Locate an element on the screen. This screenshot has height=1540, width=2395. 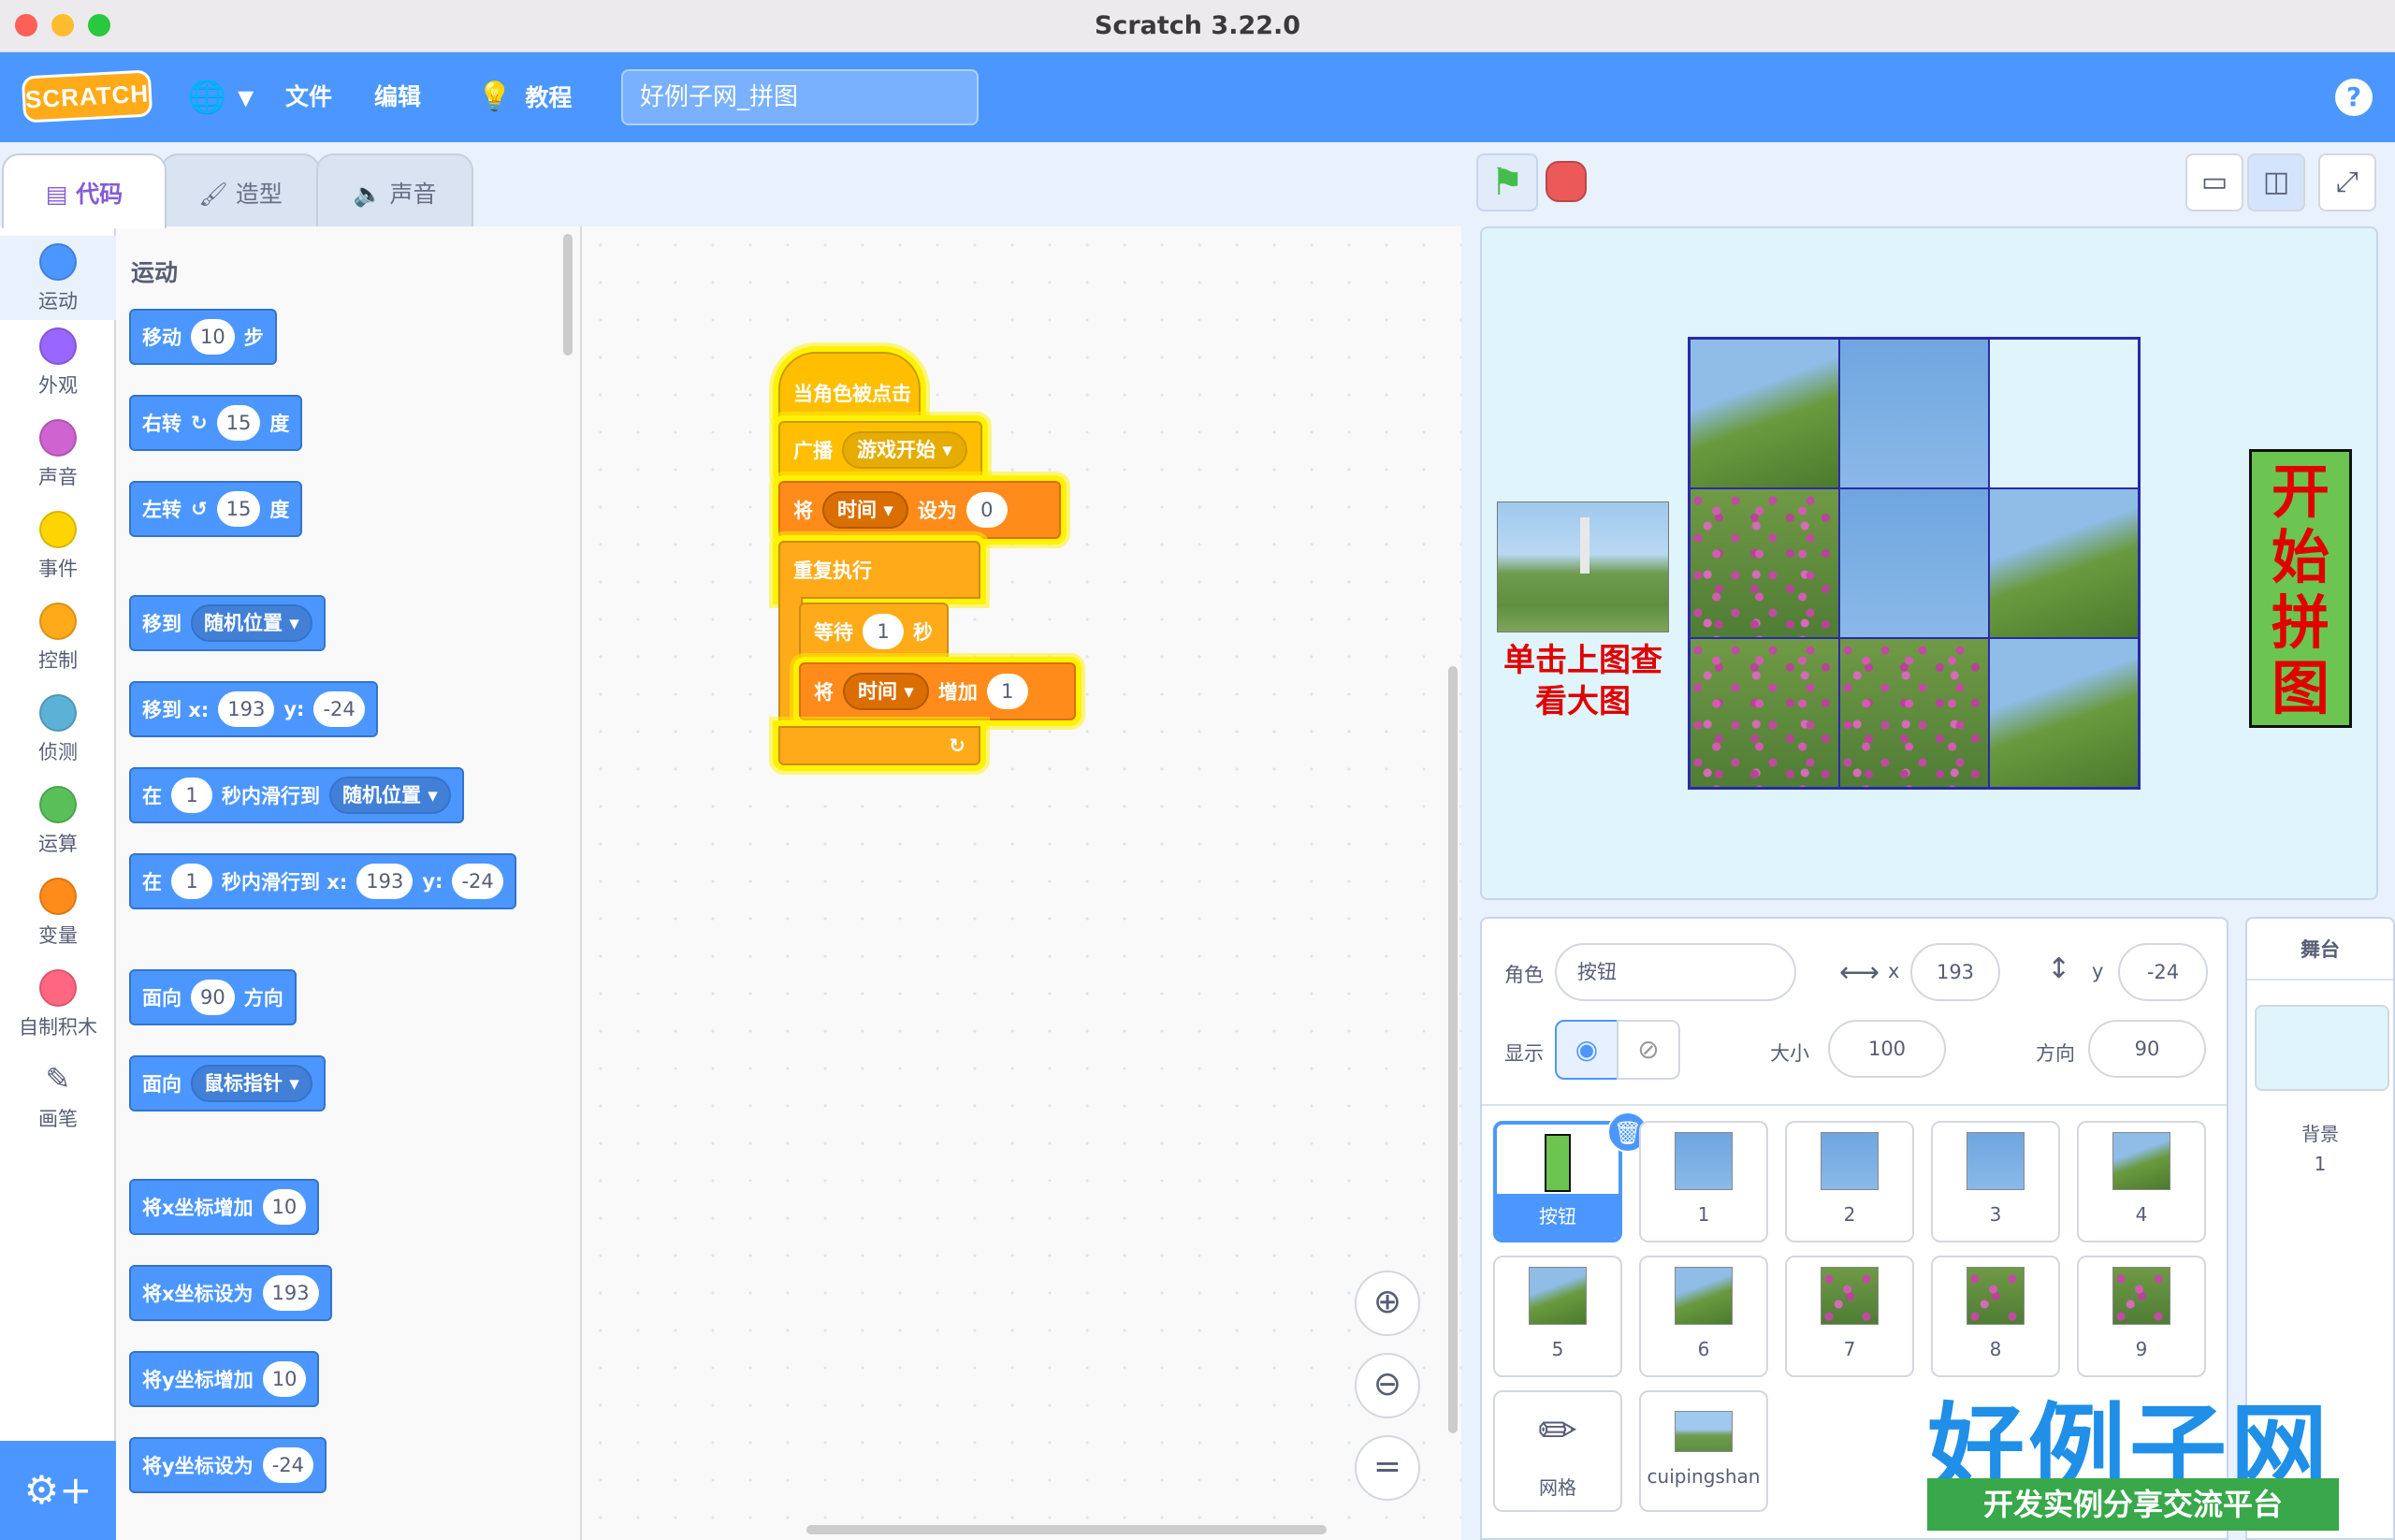
menu-edit: 编辑 is located at coordinates (397, 98).